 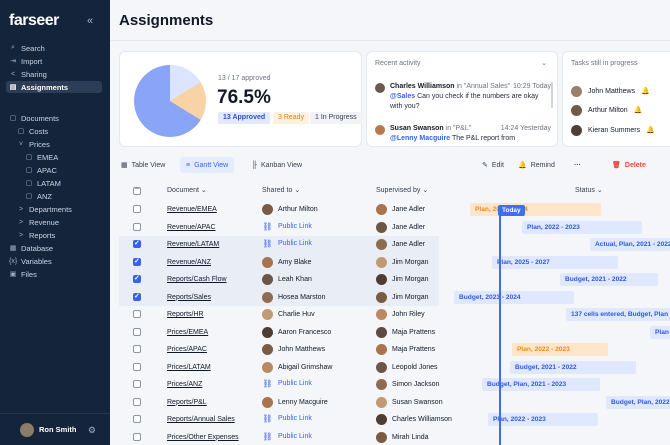 What do you see at coordinates (55, 429) in the screenshot?
I see `user-profile: Ron Smith ⚙` at bounding box center [55, 429].